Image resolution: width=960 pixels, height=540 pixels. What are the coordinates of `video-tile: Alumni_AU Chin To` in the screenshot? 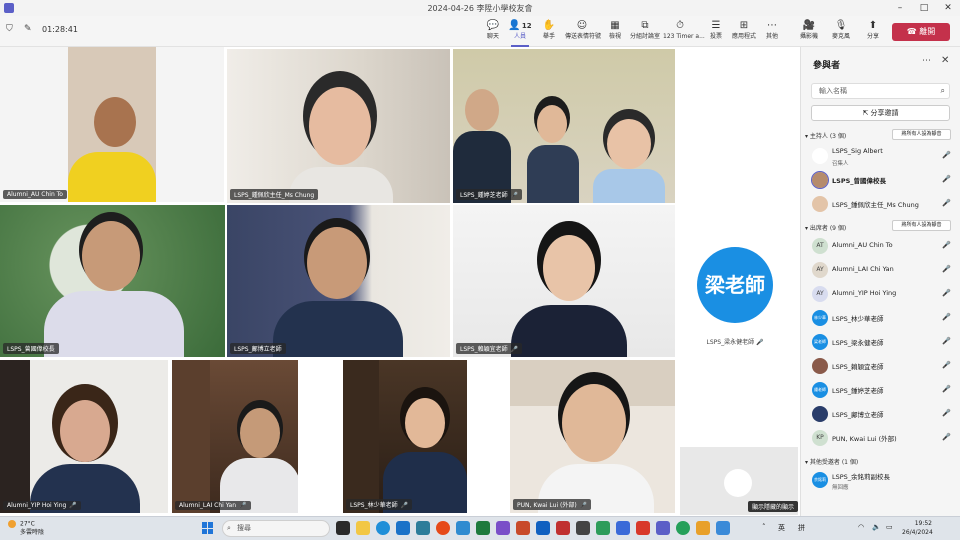 It's located at (112, 124).